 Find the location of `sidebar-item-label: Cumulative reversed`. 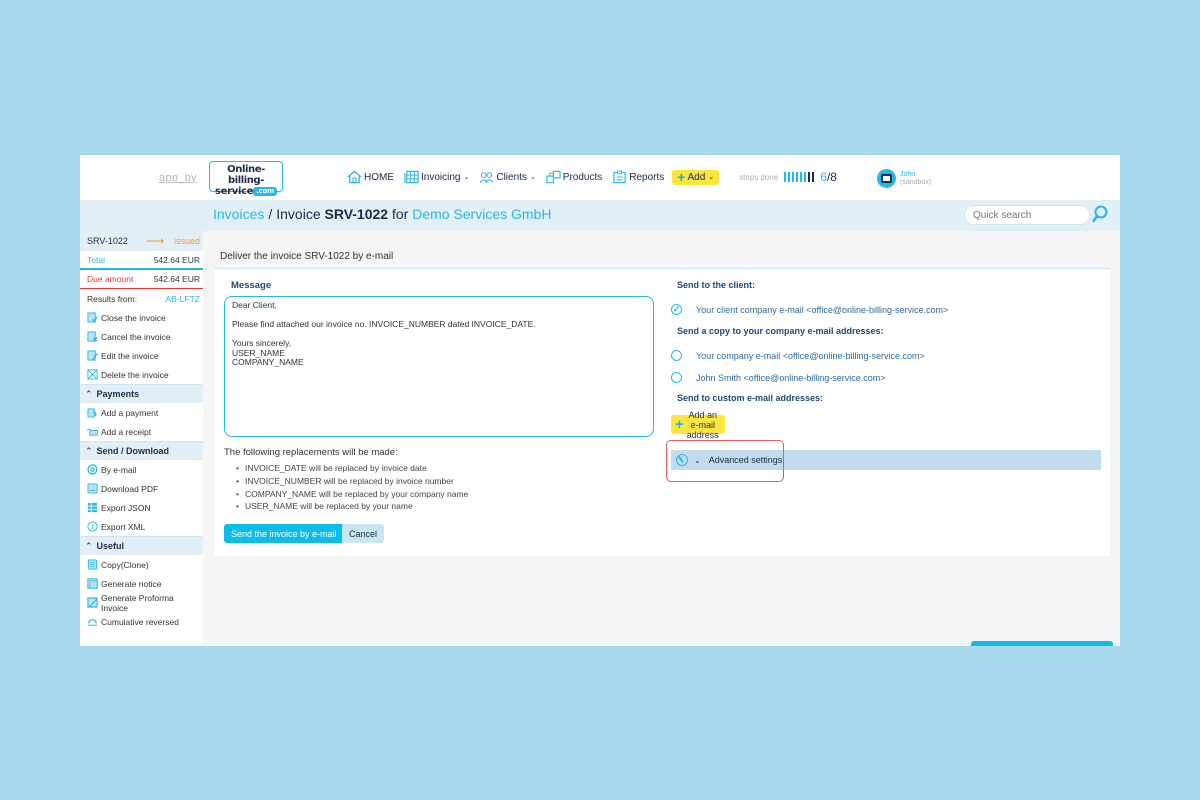

sidebar-item-label: Cumulative reversed is located at coordinates (140, 621).